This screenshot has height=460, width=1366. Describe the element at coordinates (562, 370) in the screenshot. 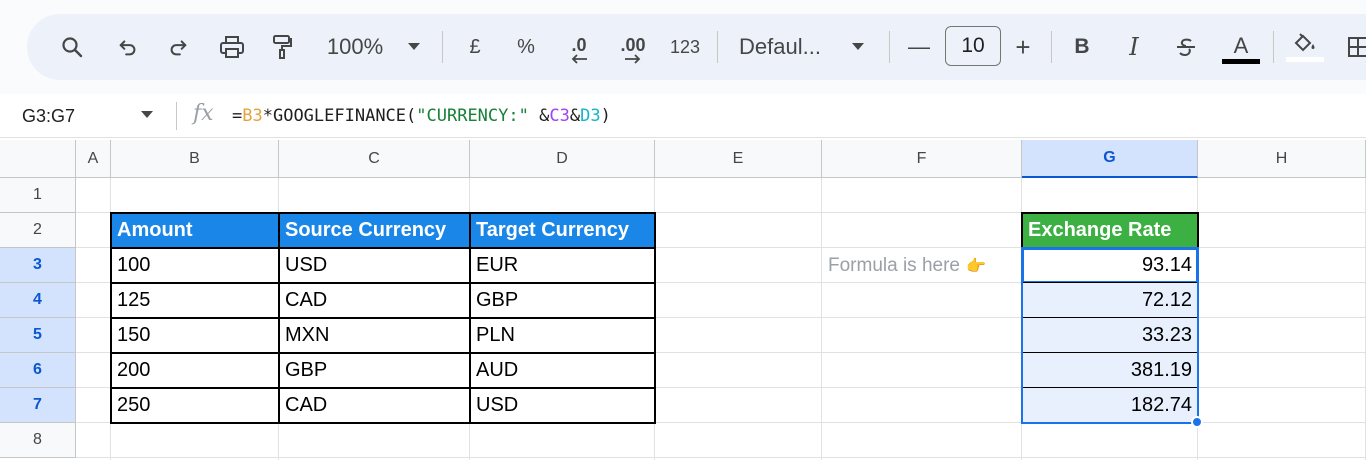

I see `table-cell: AUD` at that location.